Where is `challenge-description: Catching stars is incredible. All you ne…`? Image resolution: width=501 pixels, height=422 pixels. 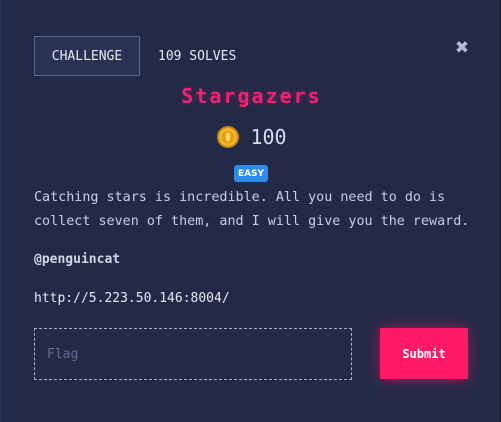 challenge-description: Catching stars is incredible. All you ne… is located at coordinates (252, 209).